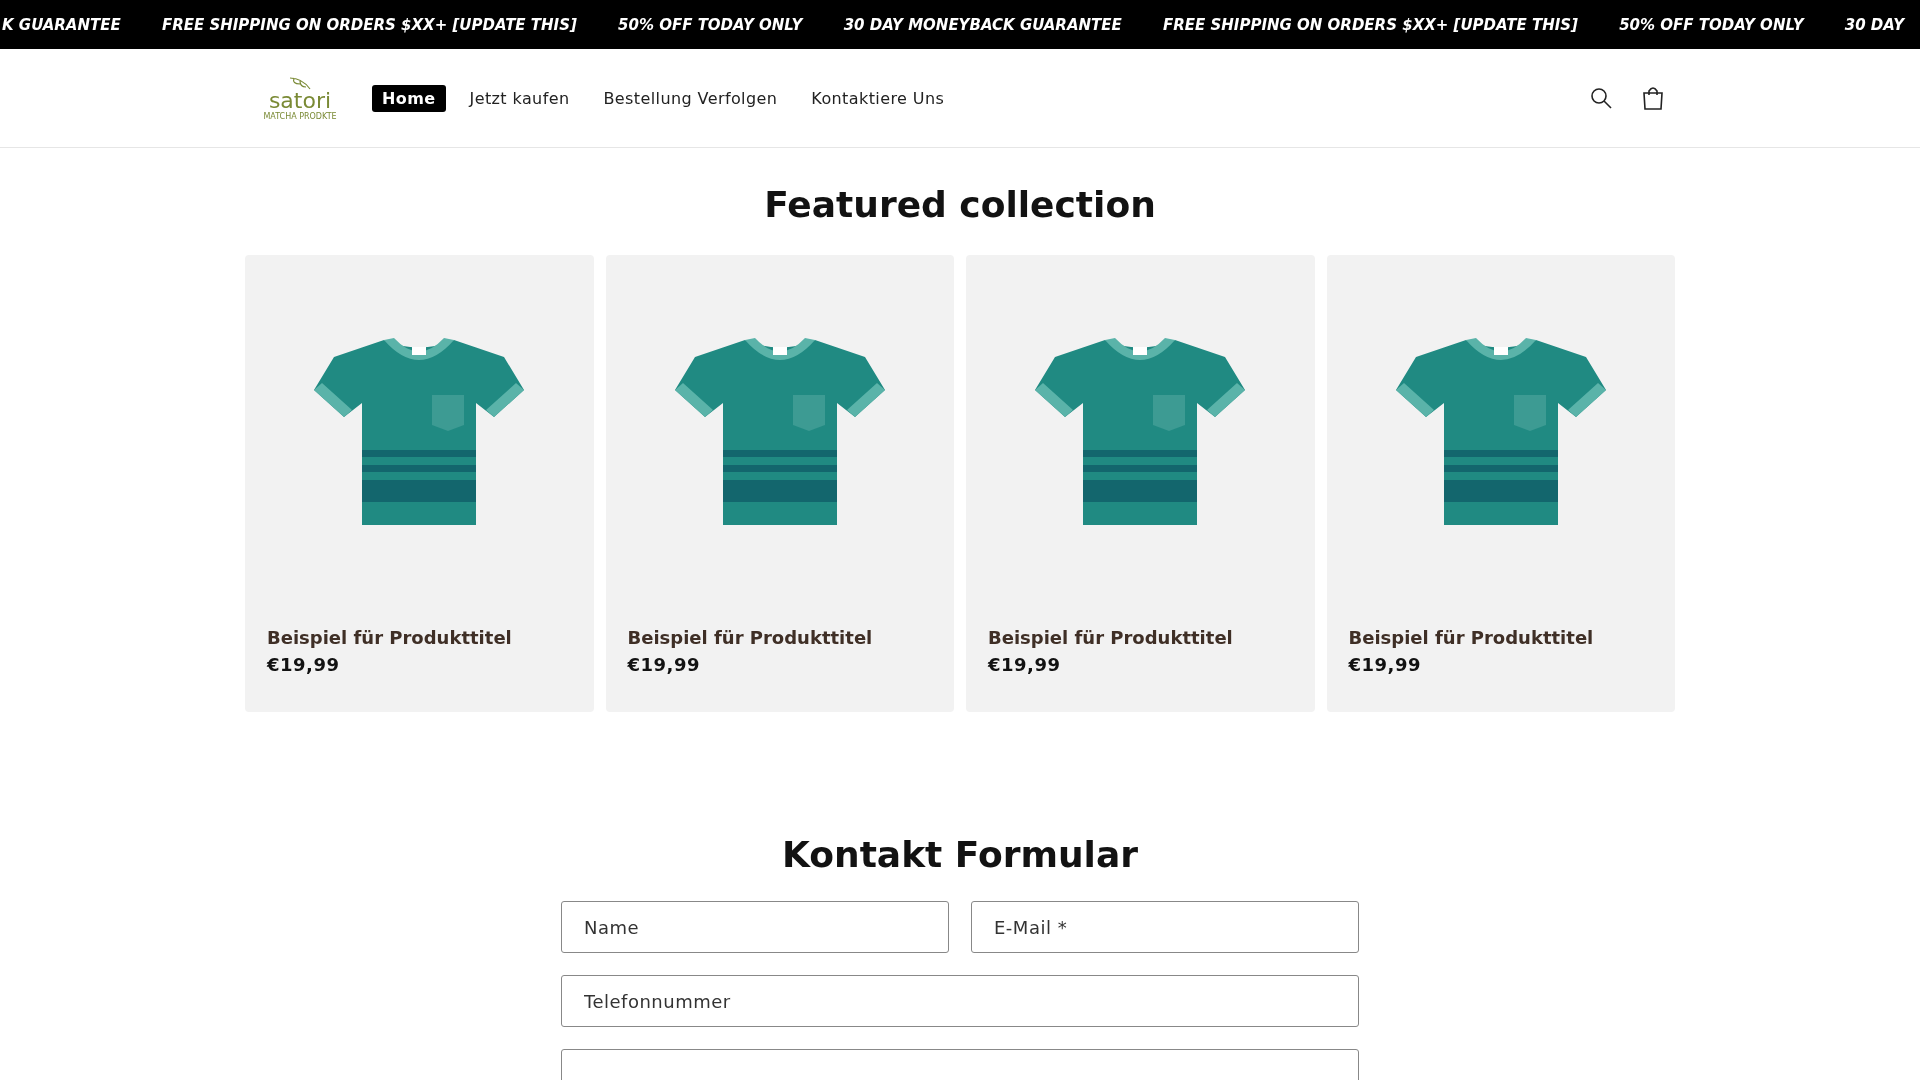  I want to click on announcement-text: 30 DAY, so click(1874, 24).